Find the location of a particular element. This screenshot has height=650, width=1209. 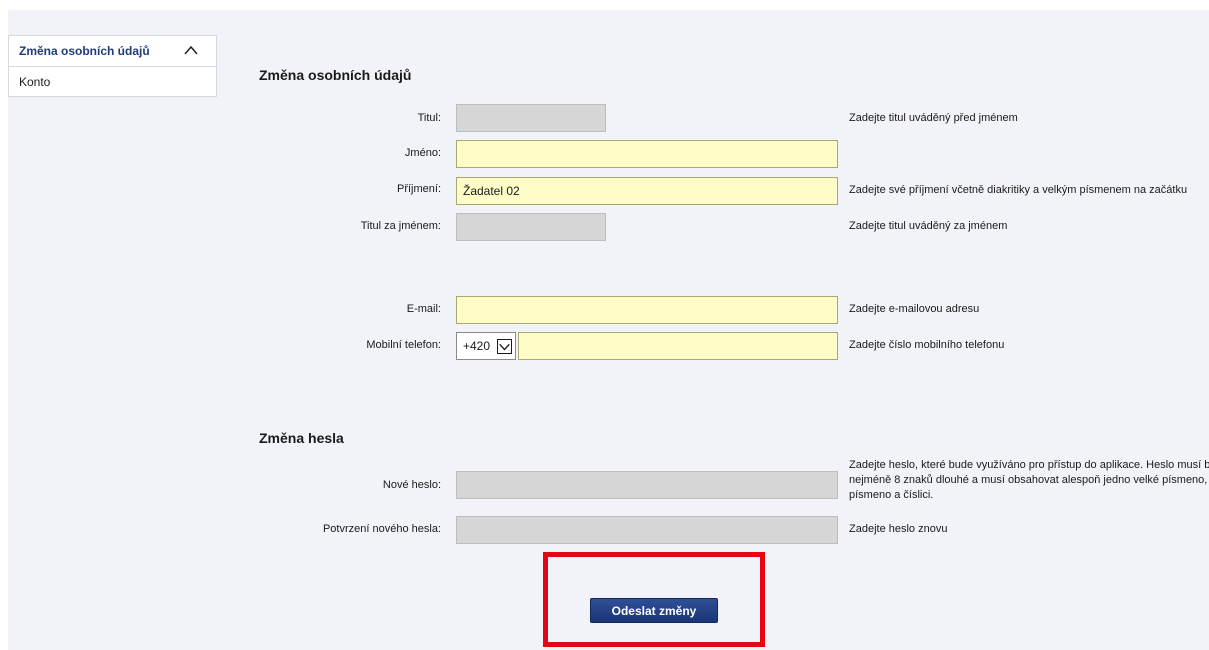

jmeno-input is located at coordinates (647, 154).